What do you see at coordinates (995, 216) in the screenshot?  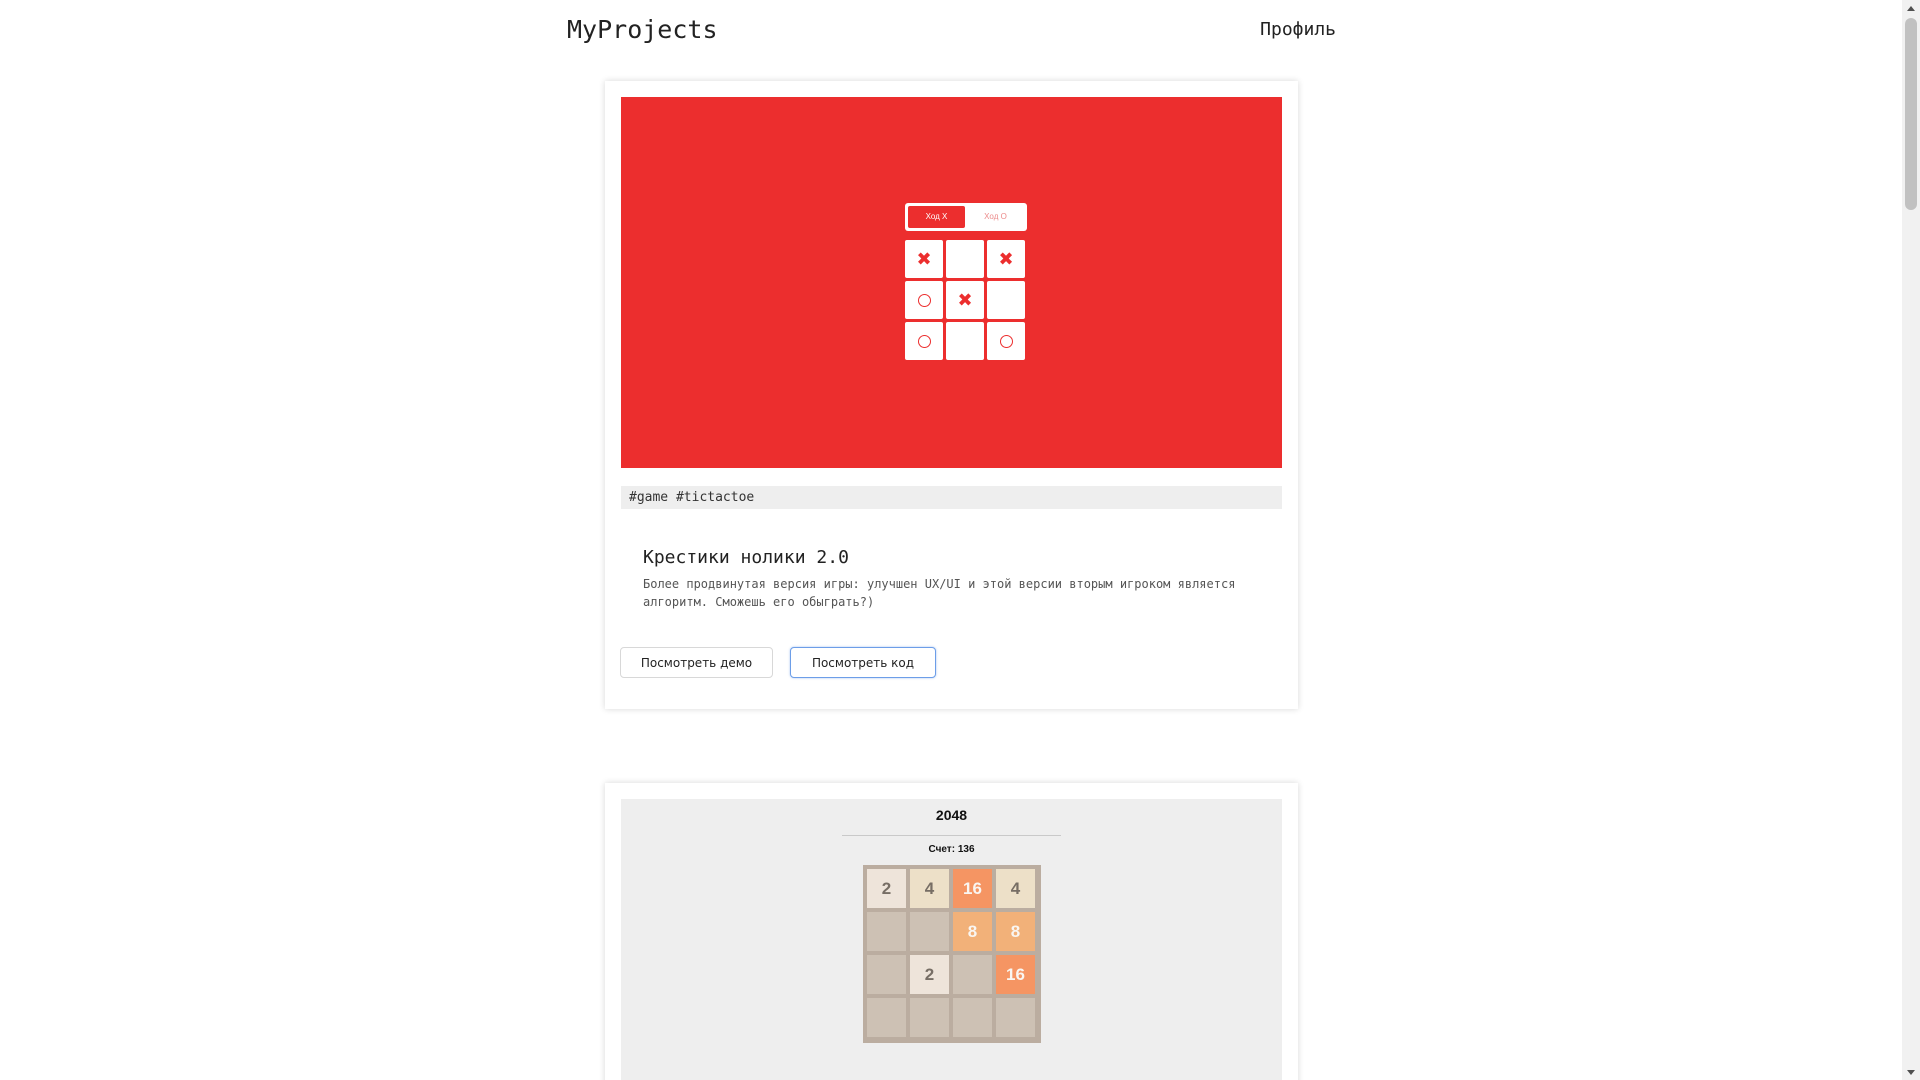 I see `turn-o-tab: Ход O` at bounding box center [995, 216].